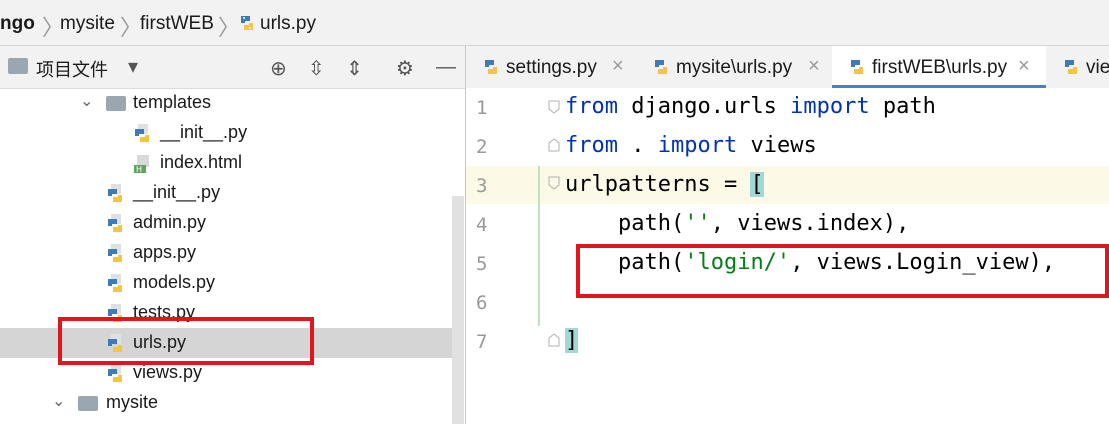 The image size is (1109, 424). I want to click on tab-mysite-urls-py: mysite\urls.py ×, so click(734, 67).